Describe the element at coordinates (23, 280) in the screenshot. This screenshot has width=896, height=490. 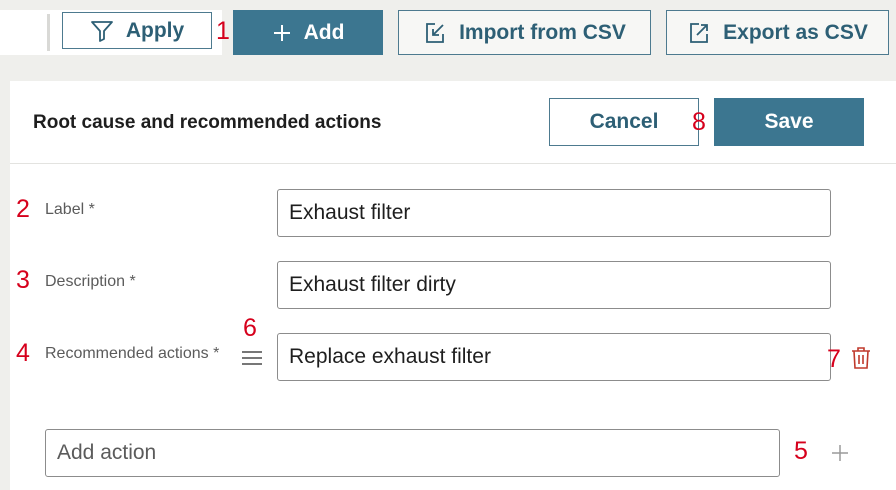
I see `annotation-3: 3` at that location.